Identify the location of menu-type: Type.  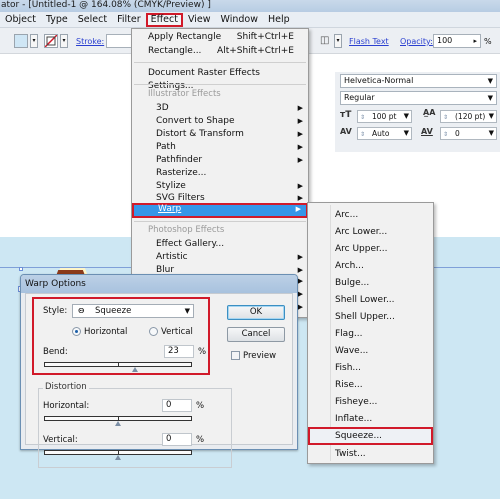
(57, 20).